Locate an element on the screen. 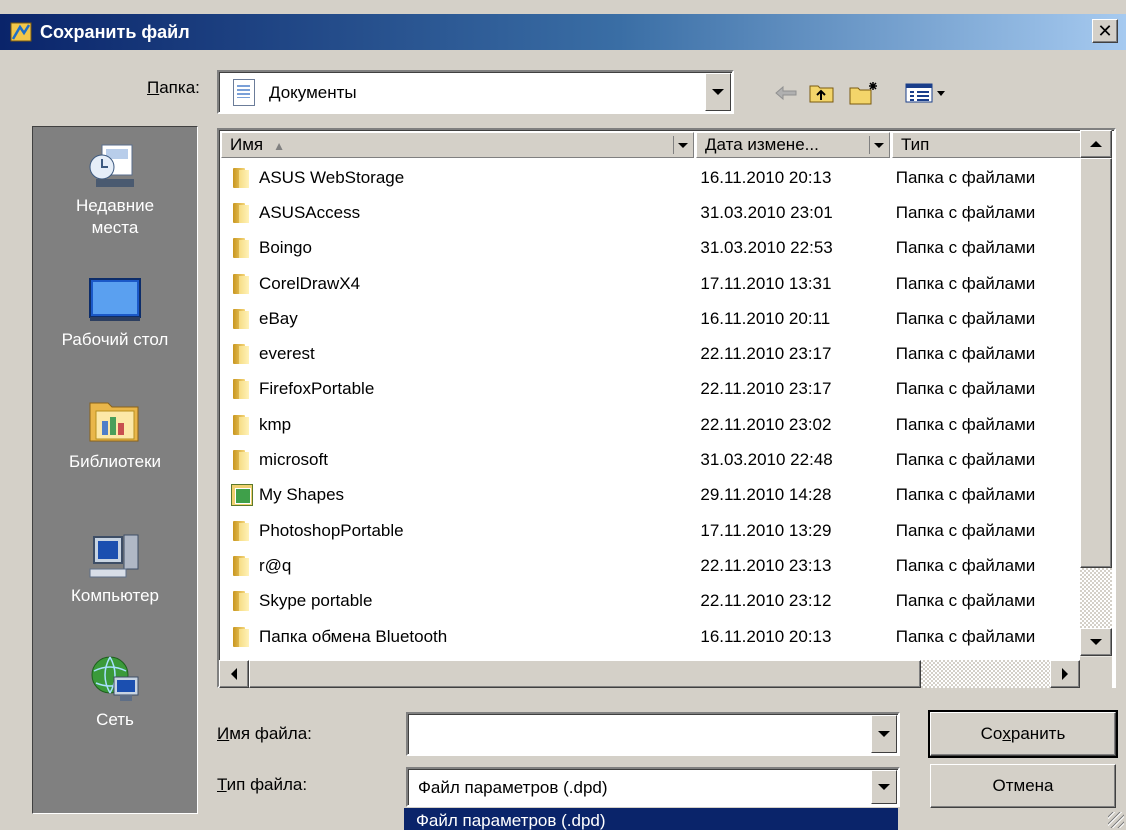  save-button: Со х ранить is located at coordinates (1023, 734).